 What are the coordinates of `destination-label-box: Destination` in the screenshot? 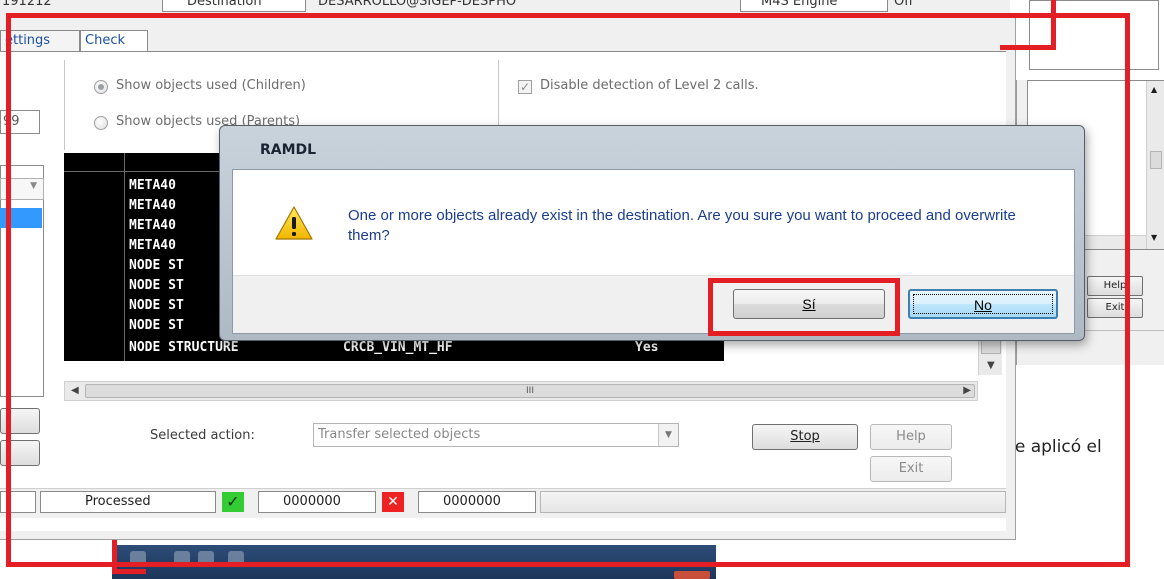 It's located at (234, 6).